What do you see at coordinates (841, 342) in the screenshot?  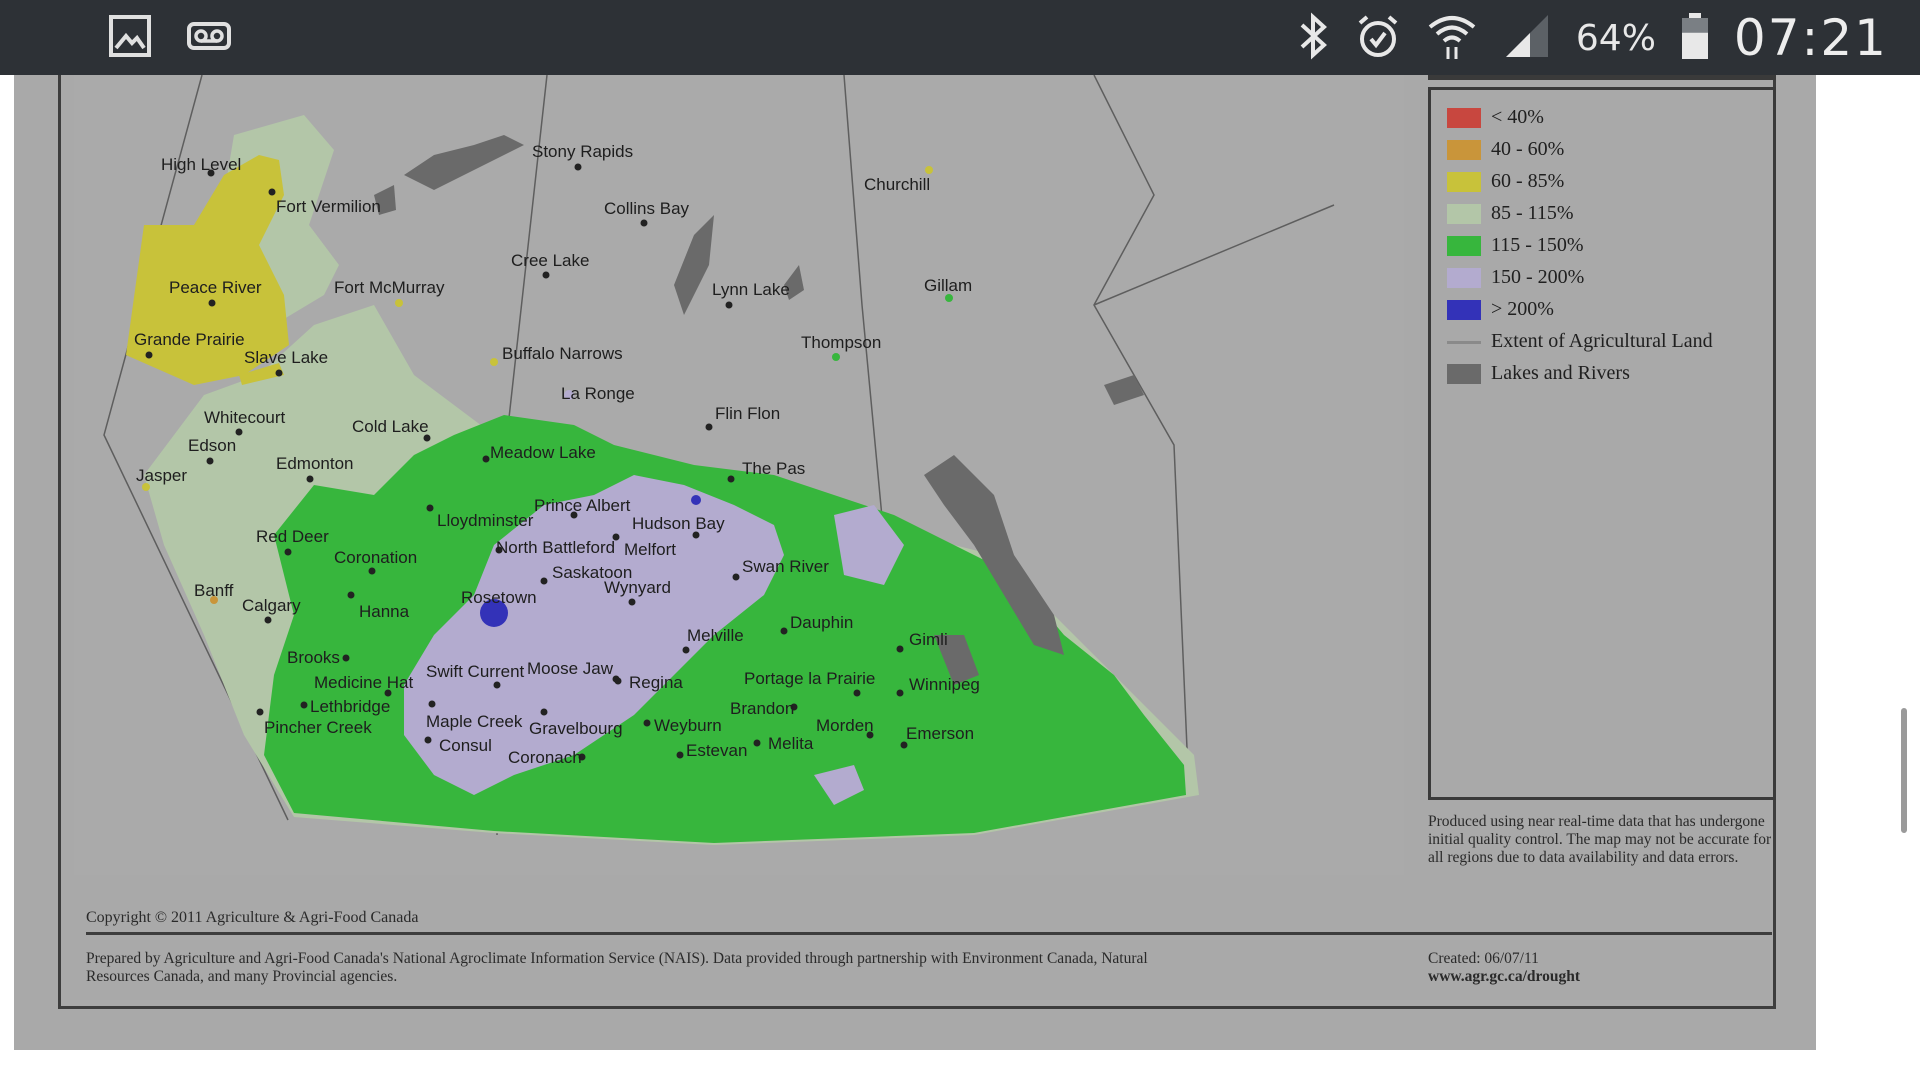 I see `place-label: Thompson` at bounding box center [841, 342].